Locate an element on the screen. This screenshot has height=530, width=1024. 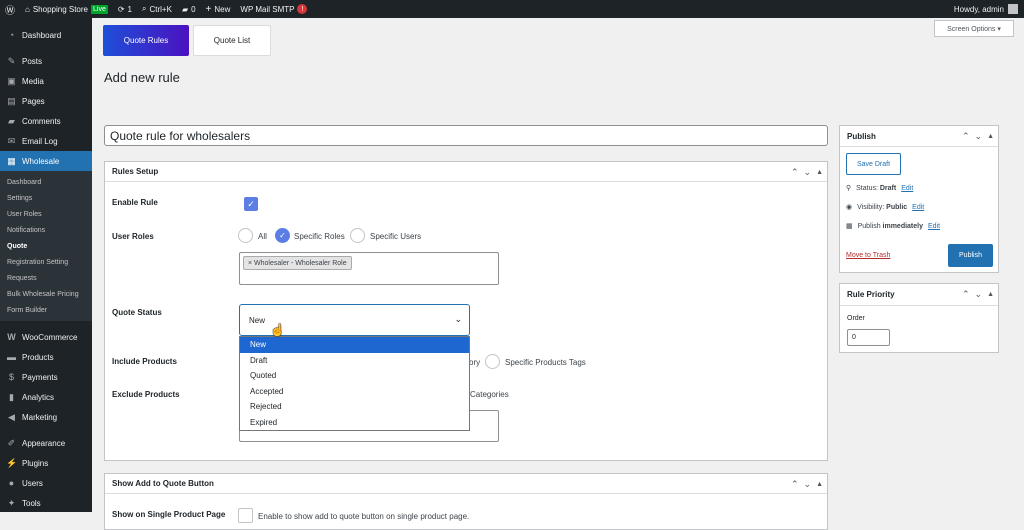
tools-icon: ✦ is located at coordinates (11, 502).